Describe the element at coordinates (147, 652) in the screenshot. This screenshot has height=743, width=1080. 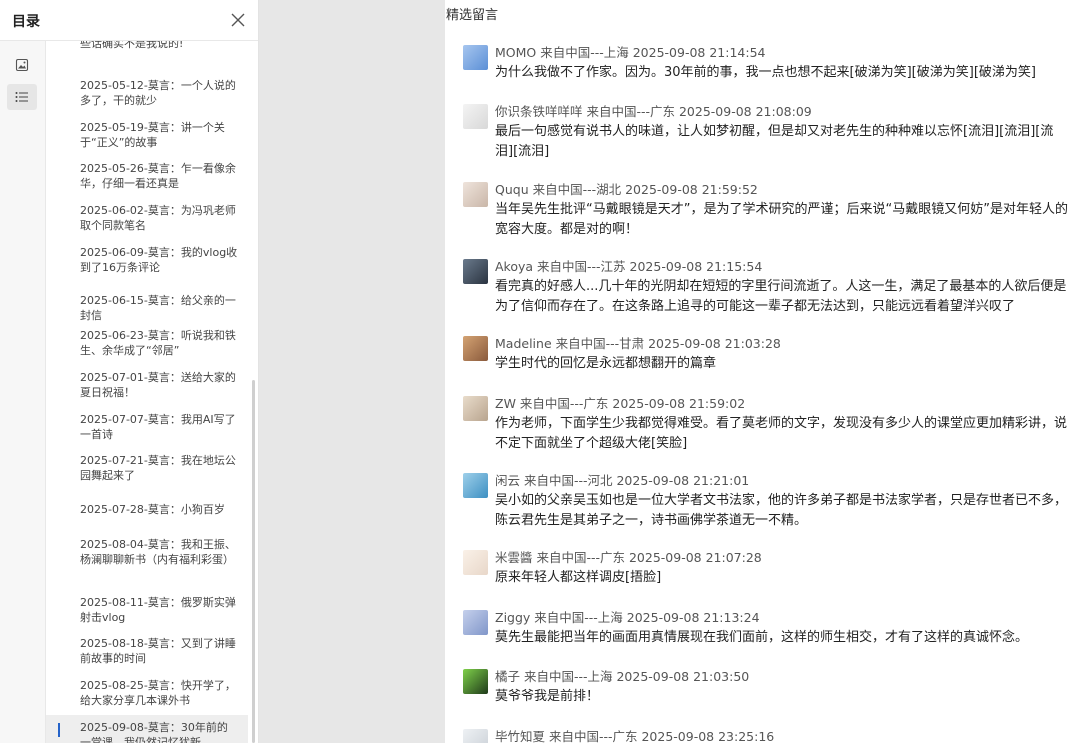
I see `toc-item: 2025-08-18-莫言：又到了讲睡前故事的时间` at that location.